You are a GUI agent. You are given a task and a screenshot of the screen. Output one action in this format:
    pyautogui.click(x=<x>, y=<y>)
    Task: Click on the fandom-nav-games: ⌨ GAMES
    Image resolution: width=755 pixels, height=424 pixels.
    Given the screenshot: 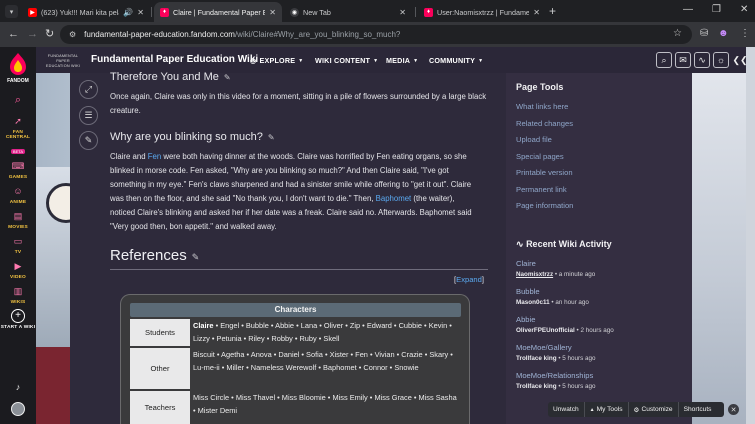 What is the action you would take?
    pyautogui.click(x=18, y=169)
    